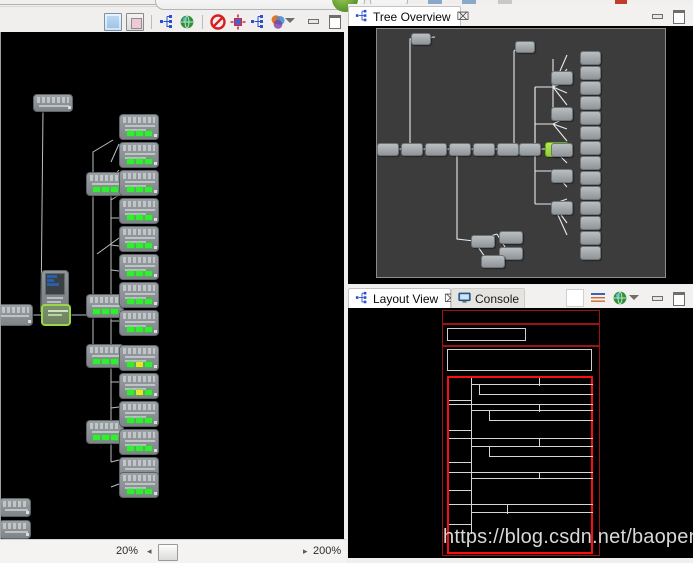 This screenshot has height=563, width=693. What do you see at coordinates (113, 22) in the screenshot?
I see `page-icon` at bounding box center [113, 22].